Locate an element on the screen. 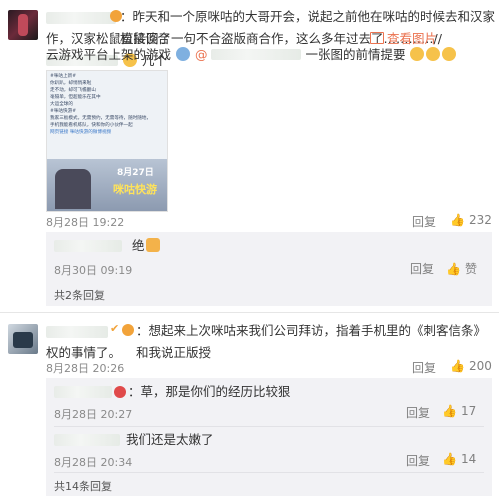 Image resolution: width=499 pixels, height=500 pixels. image-line: 我家三板模式，无需预约，无需等待，随时随地， is located at coordinates (101, 118).